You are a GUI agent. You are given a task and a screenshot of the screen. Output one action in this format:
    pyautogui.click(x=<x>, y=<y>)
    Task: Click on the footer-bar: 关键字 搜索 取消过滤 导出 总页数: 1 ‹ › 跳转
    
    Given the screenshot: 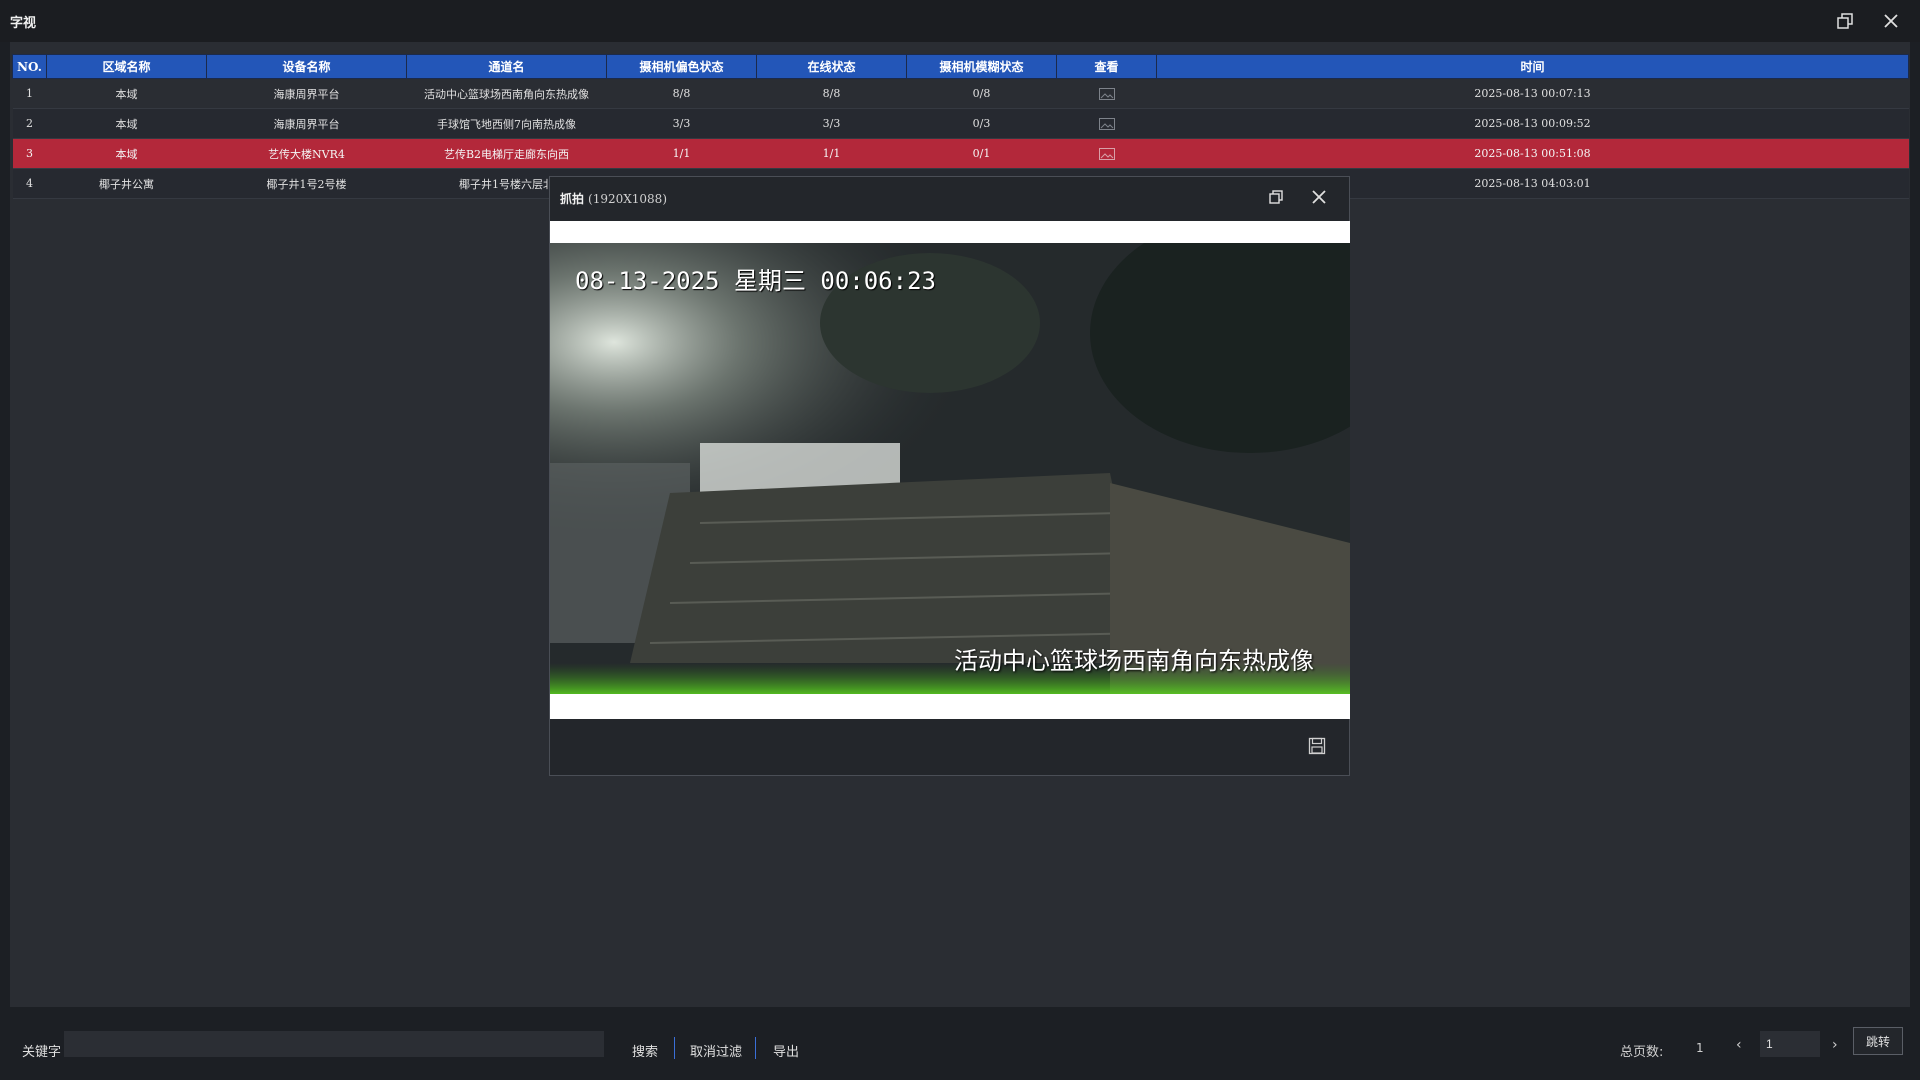 What is the action you would take?
    pyautogui.click(x=960, y=1043)
    